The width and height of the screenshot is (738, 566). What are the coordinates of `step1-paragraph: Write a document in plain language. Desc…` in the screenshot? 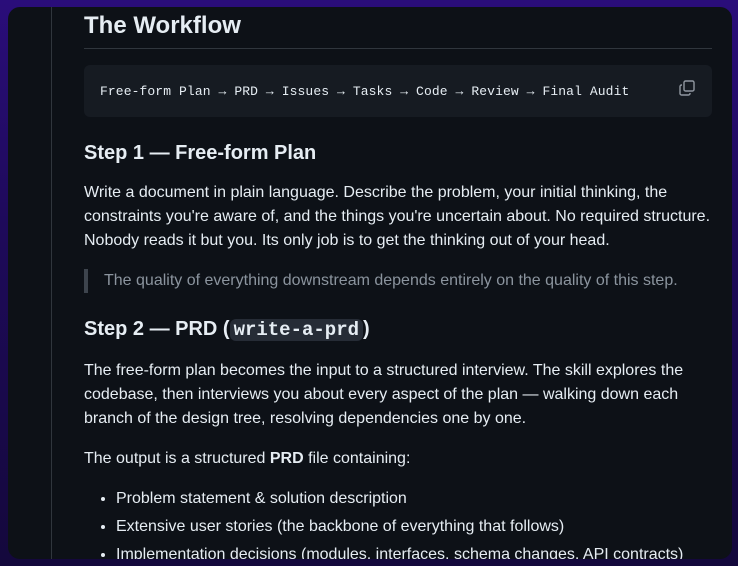 It's located at (397, 216).